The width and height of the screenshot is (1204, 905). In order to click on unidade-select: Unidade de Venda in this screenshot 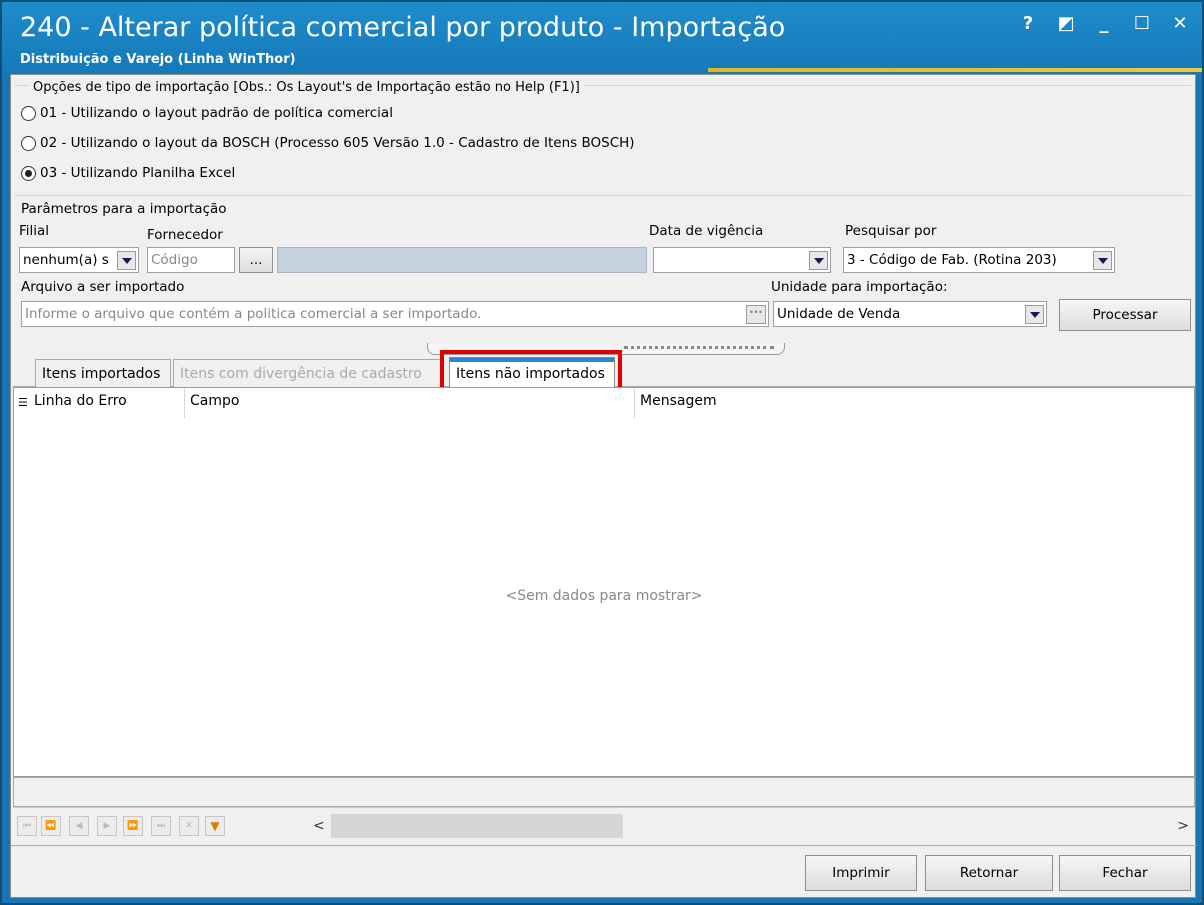, I will do `click(910, 314)`.